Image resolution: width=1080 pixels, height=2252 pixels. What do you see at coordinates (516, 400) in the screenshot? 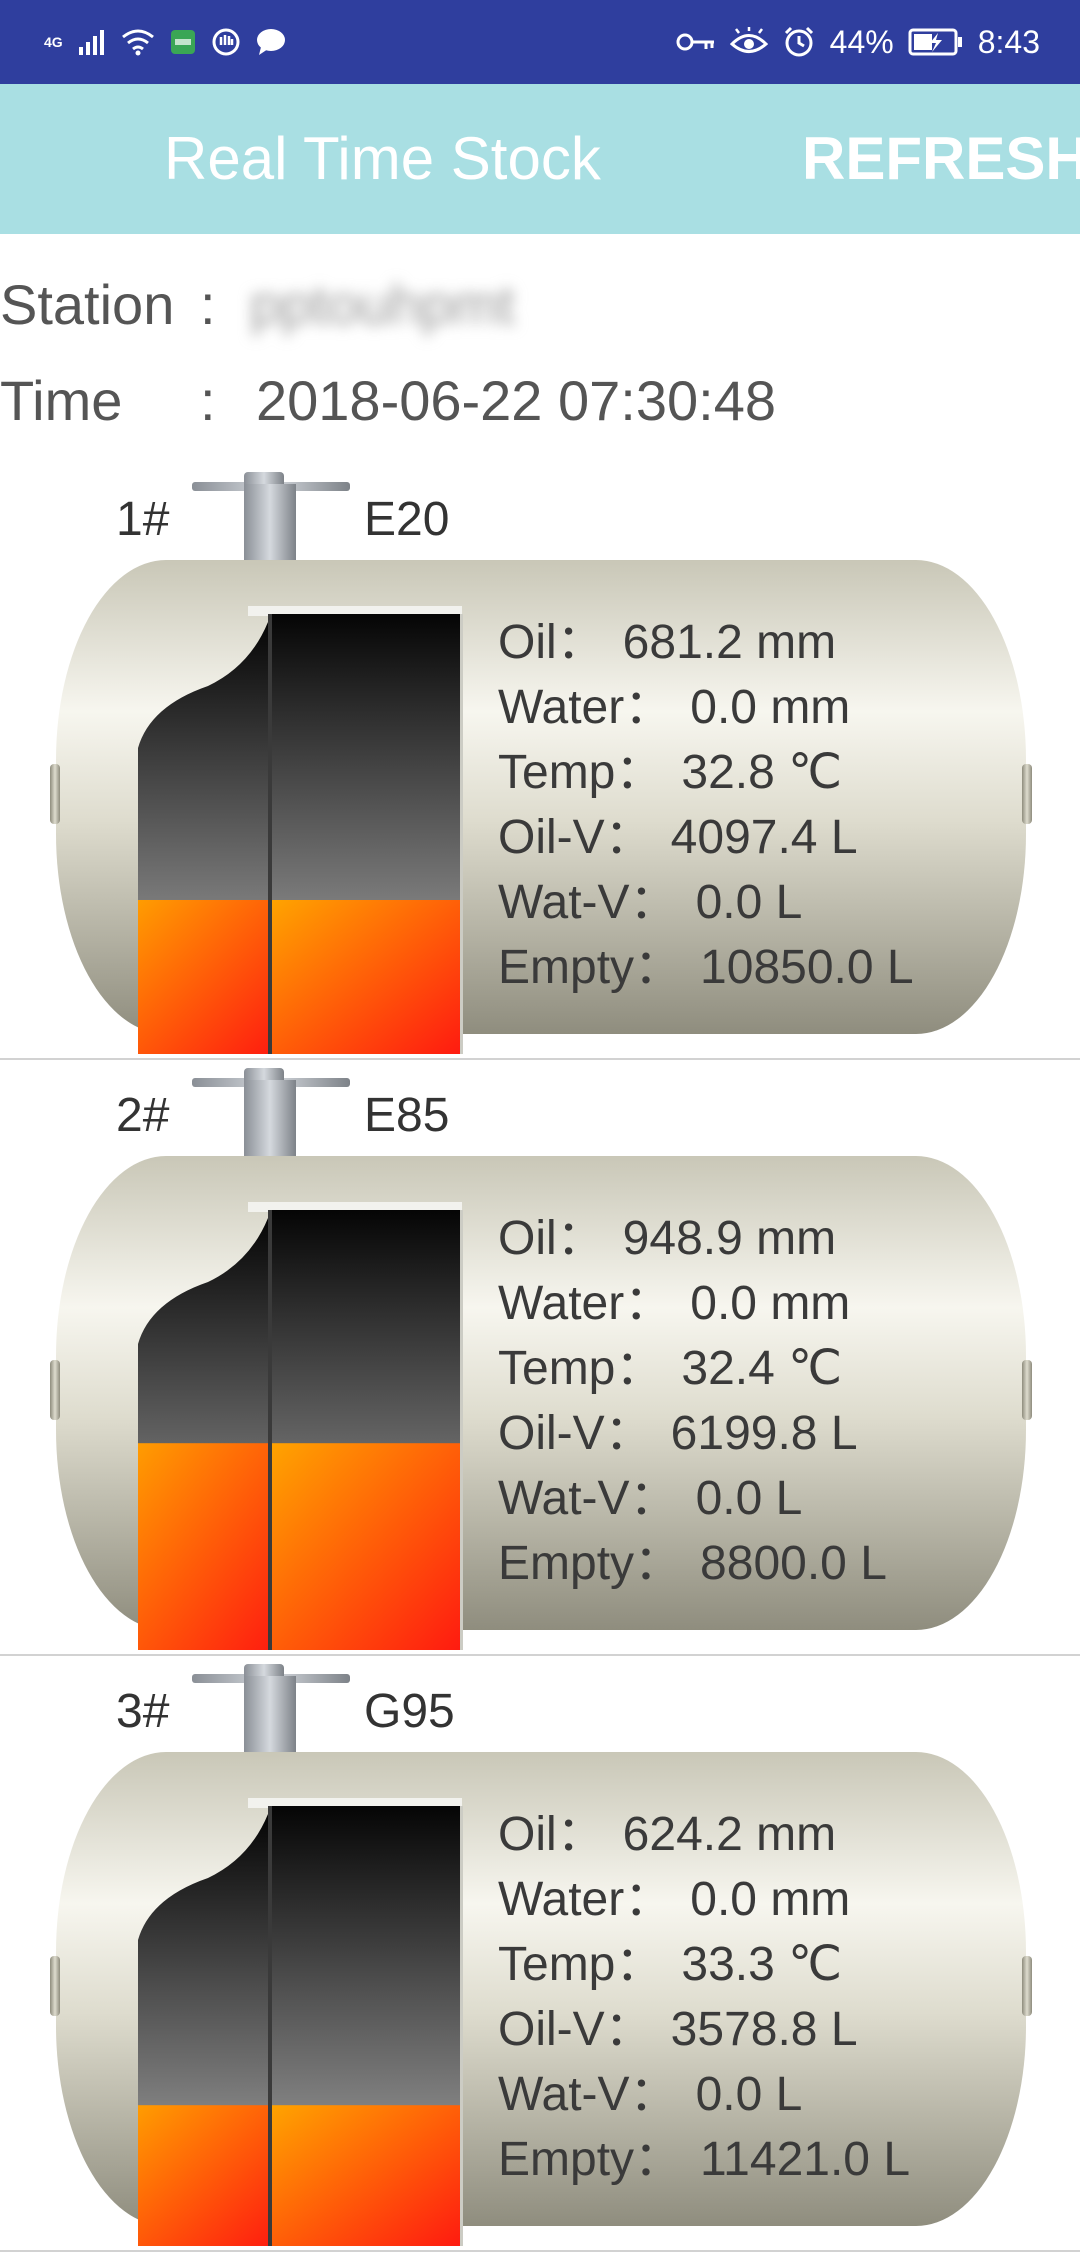
I see `time-value: 2018-06-22 07:30:48` at bounding box center [516, 400].